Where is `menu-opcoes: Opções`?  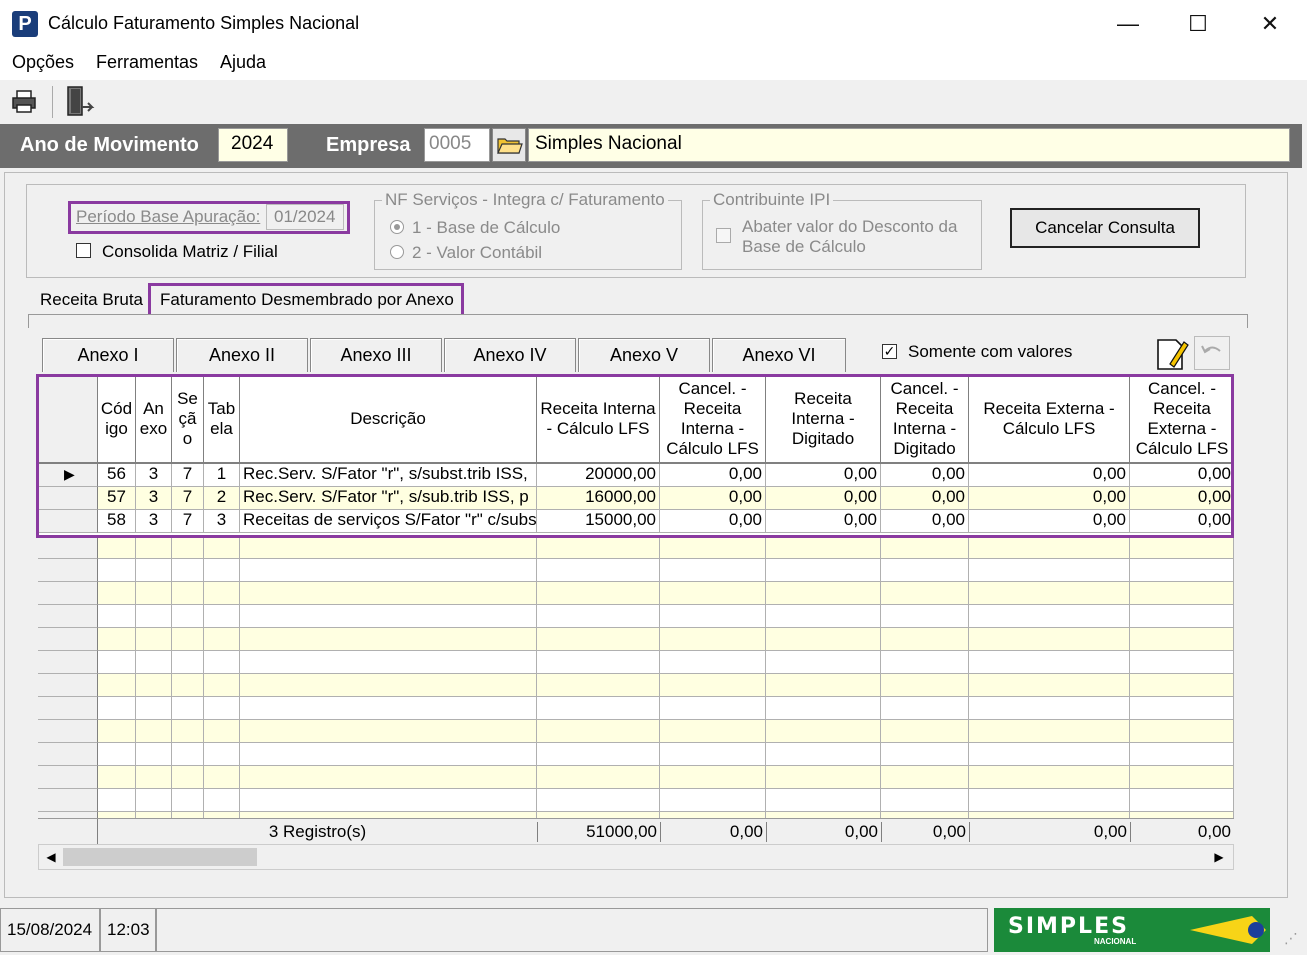 menu-opcoes: Opções is located at coordinates (43, 62).